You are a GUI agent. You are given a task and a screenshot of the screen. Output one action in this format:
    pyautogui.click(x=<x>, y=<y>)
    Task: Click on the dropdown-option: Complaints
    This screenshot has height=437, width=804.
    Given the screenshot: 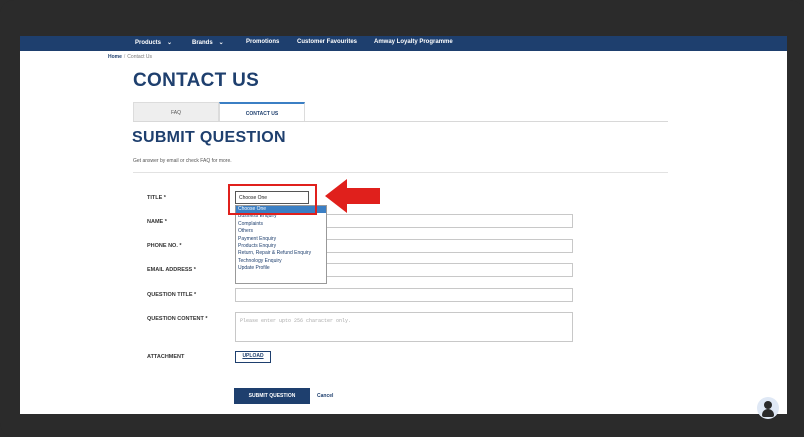 What is the action you would take?
    pyautogui.click(x=281, y=224)
    